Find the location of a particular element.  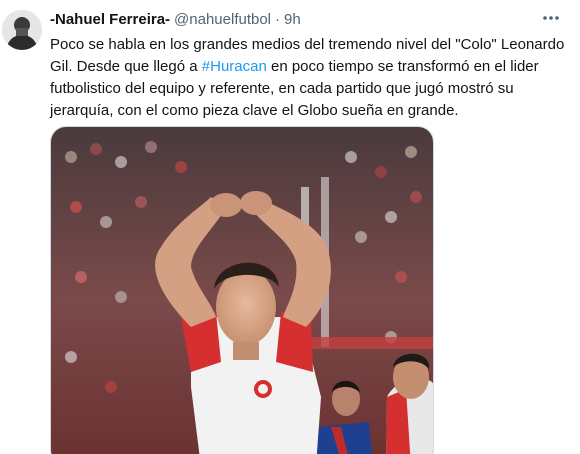

hashtag-link: #Huracan is located at coordinates (234, 66).